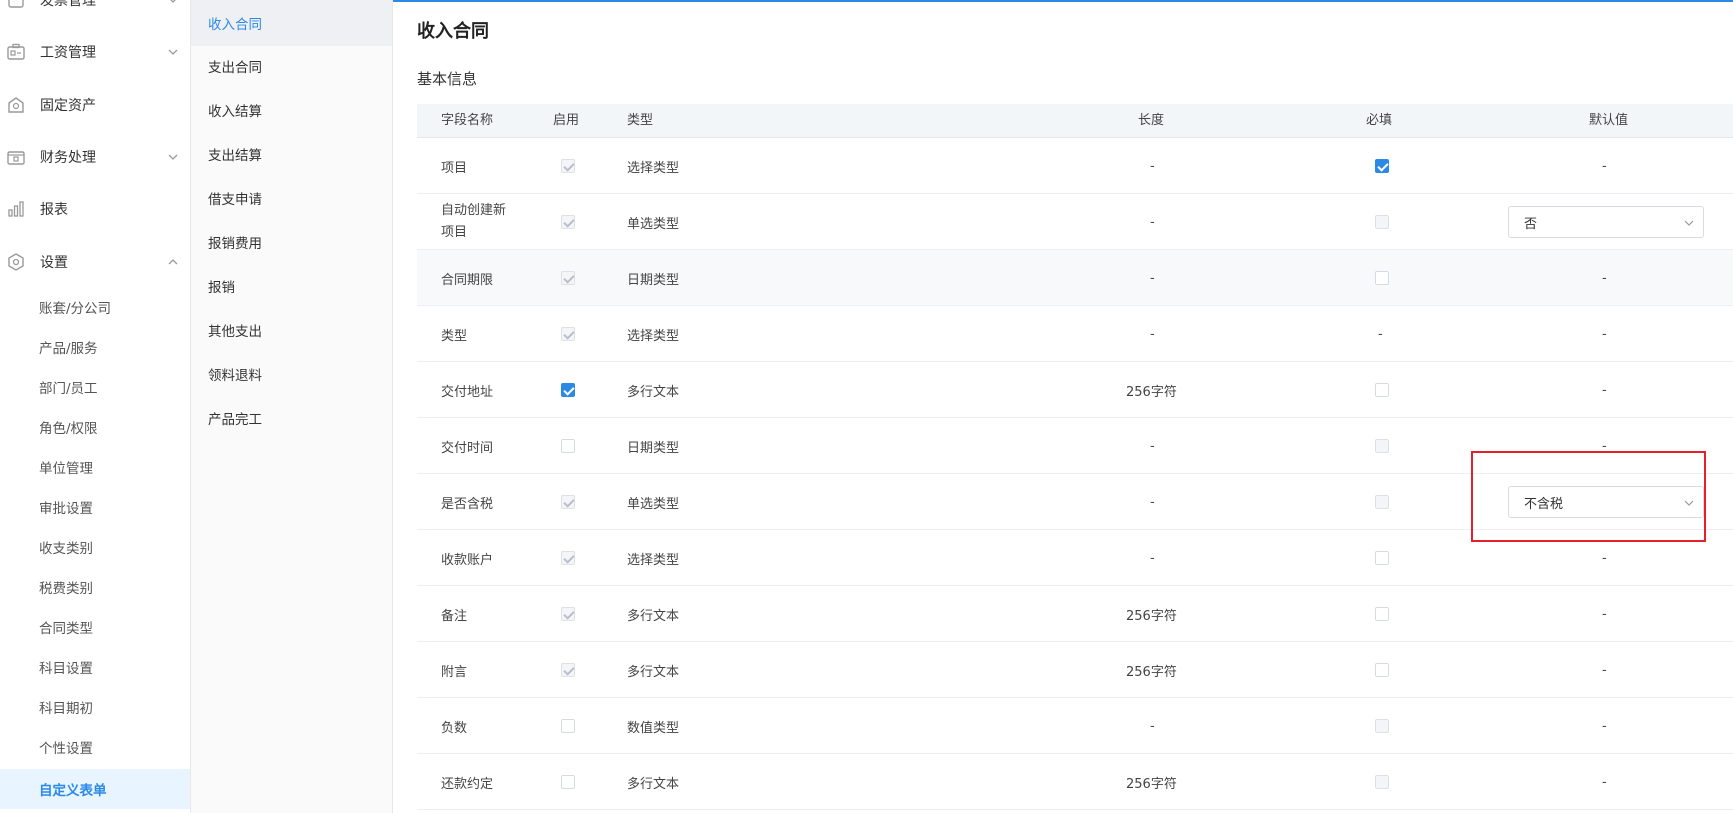  What do you see at coordinates (291, 242) in the screenshot?
I see `subnav-item-reimbursement-expense: 报销费用` at bounding box center [291, 242].